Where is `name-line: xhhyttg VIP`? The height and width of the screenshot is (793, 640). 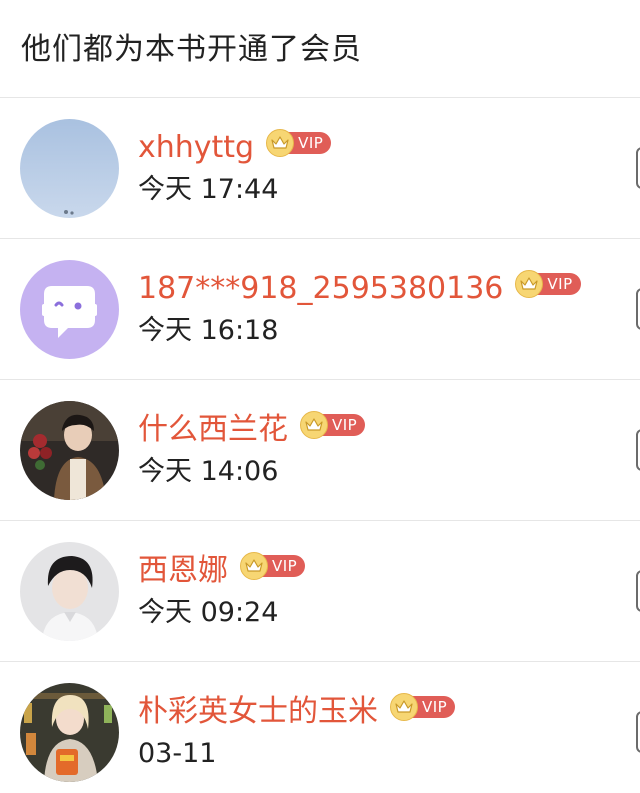
name-line: xhhyttg VIP is located at coordinates (235, 148).